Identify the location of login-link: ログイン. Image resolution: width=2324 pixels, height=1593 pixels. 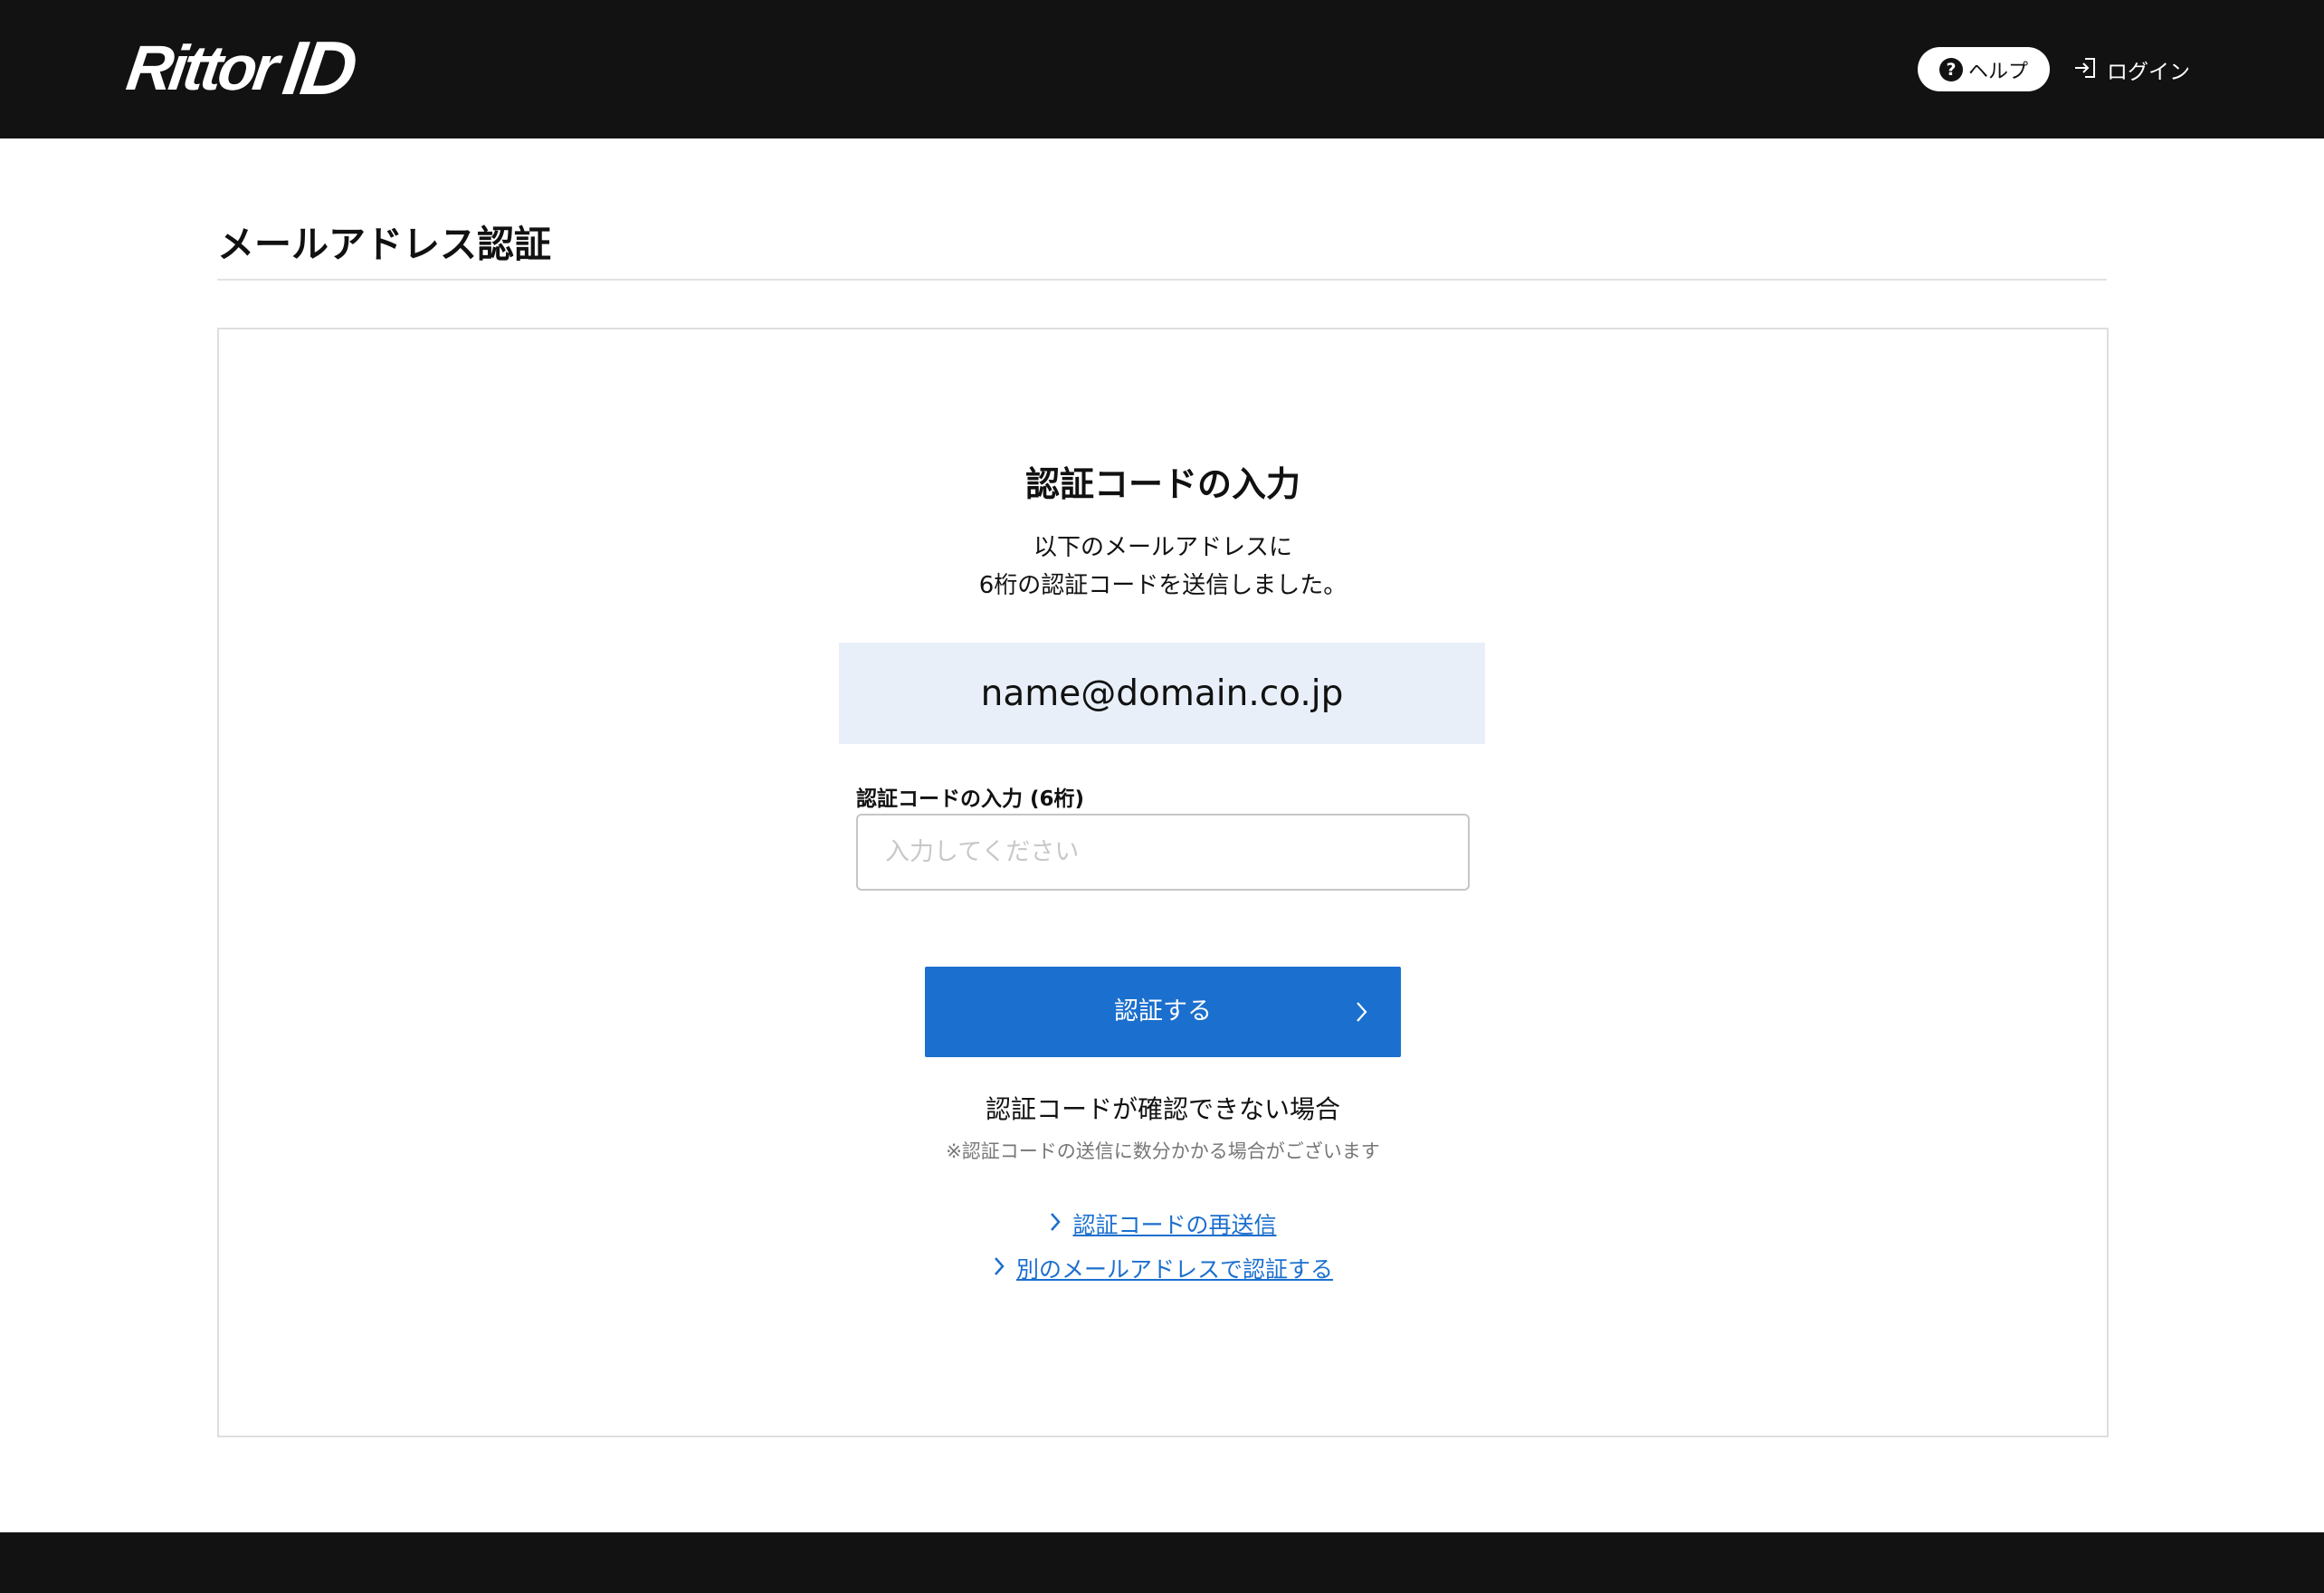
(2131, 69).